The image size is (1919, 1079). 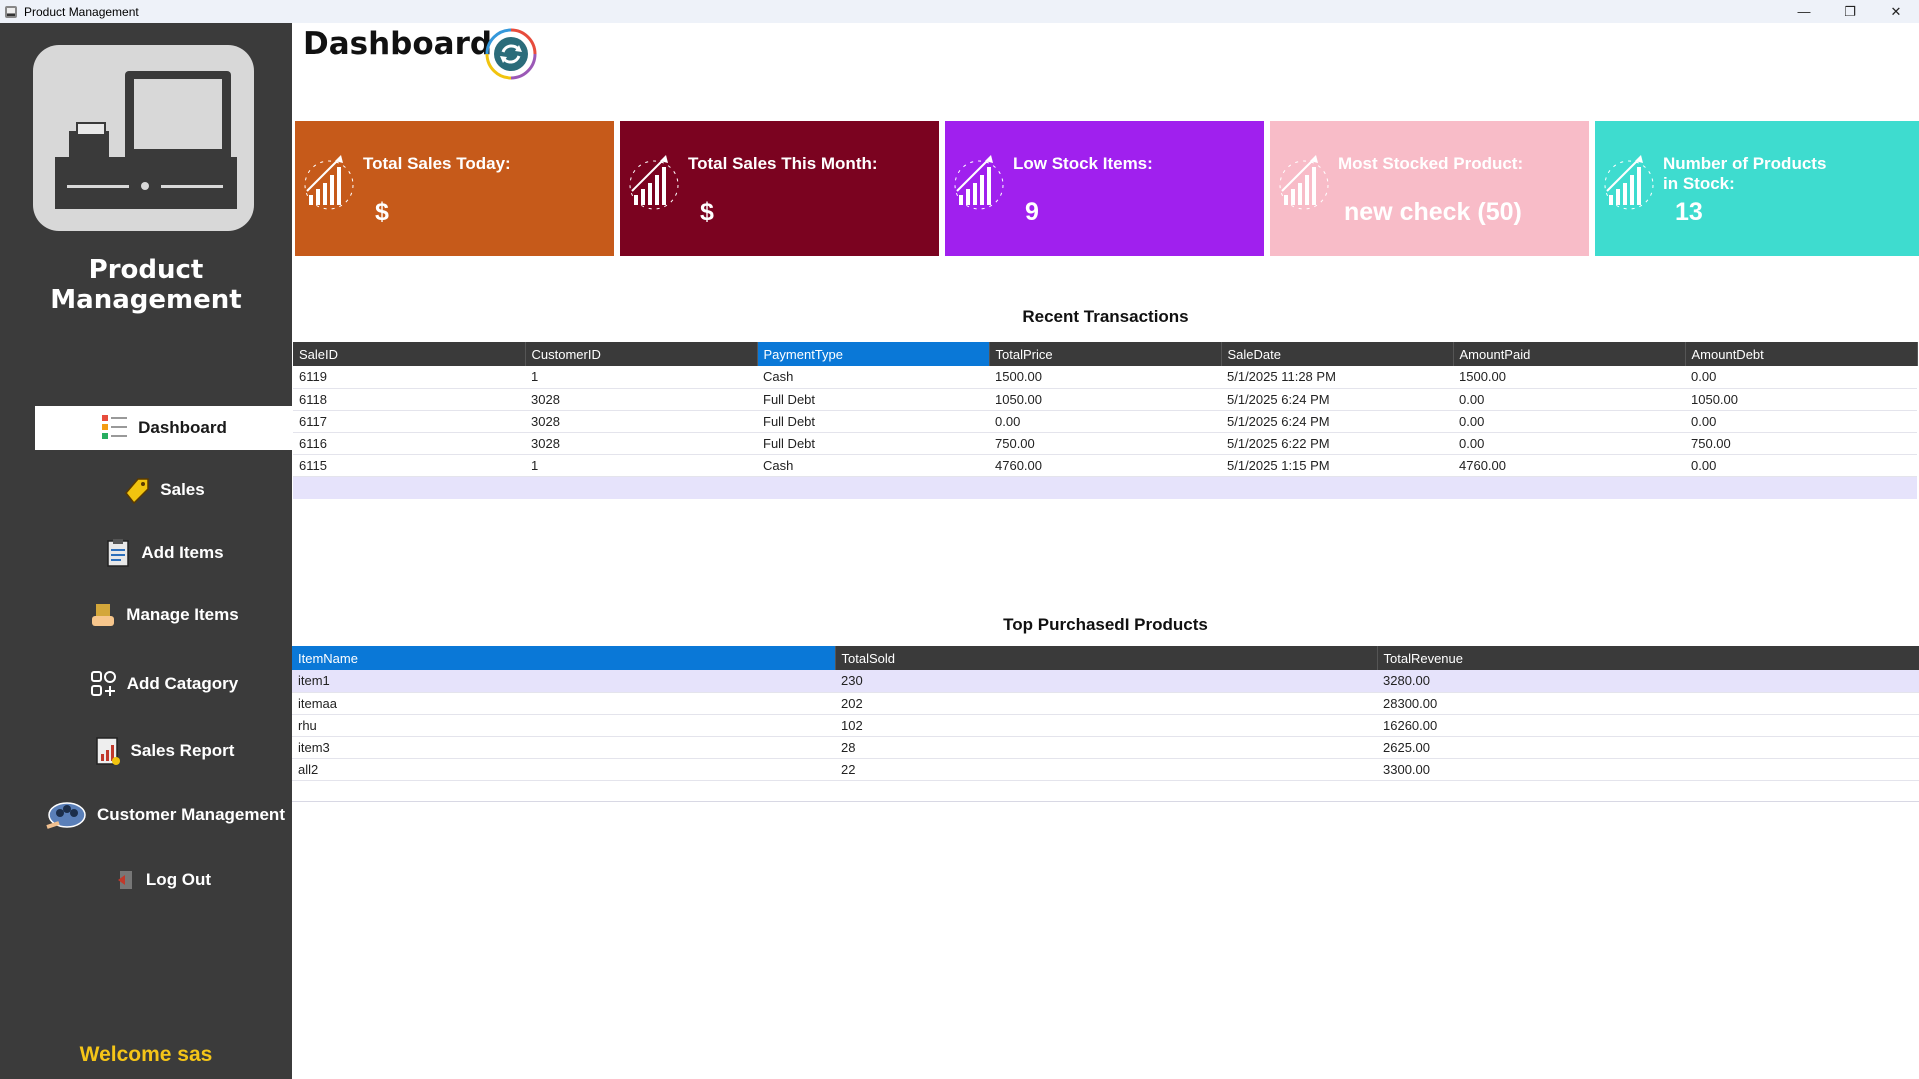 What do you see at coordinates (1106, 658) in the screenshot?
I see `column-header-totalsold: TotalSold` at bounding box center [1106, 658].